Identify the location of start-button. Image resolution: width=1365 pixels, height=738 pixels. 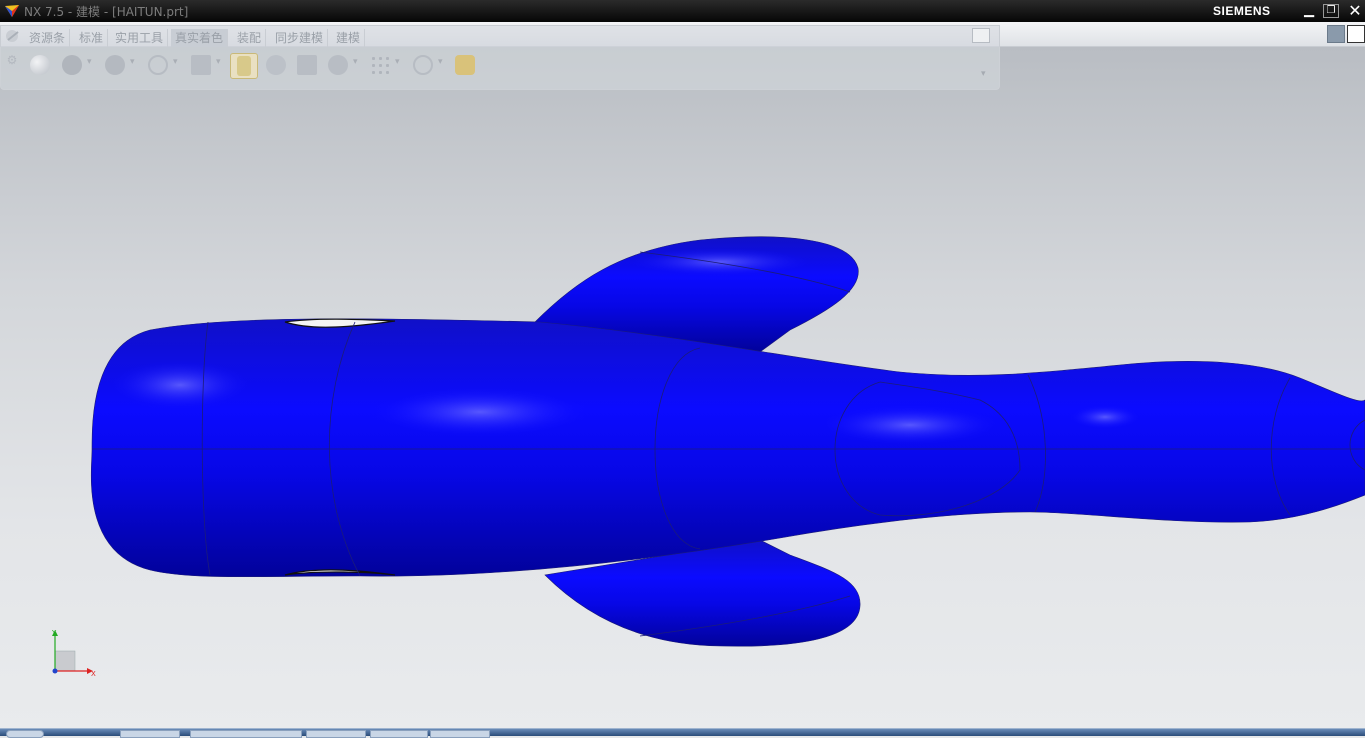
(25, 734).